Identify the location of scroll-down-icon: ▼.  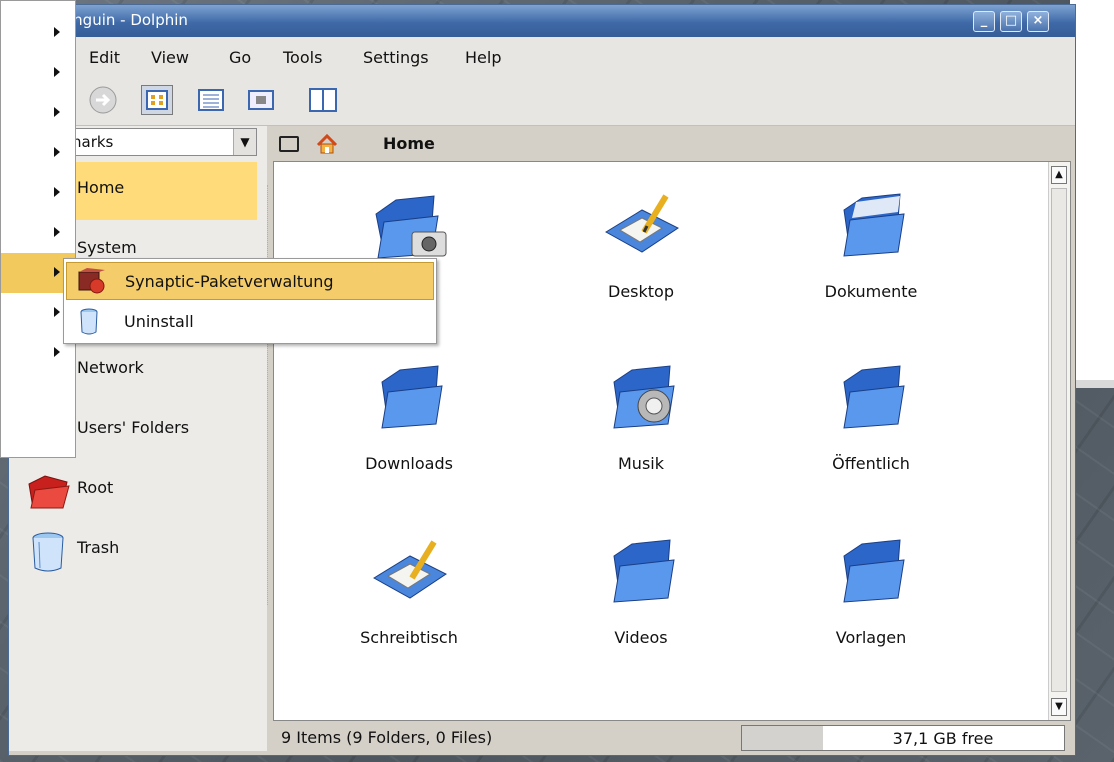
(1059, 707).